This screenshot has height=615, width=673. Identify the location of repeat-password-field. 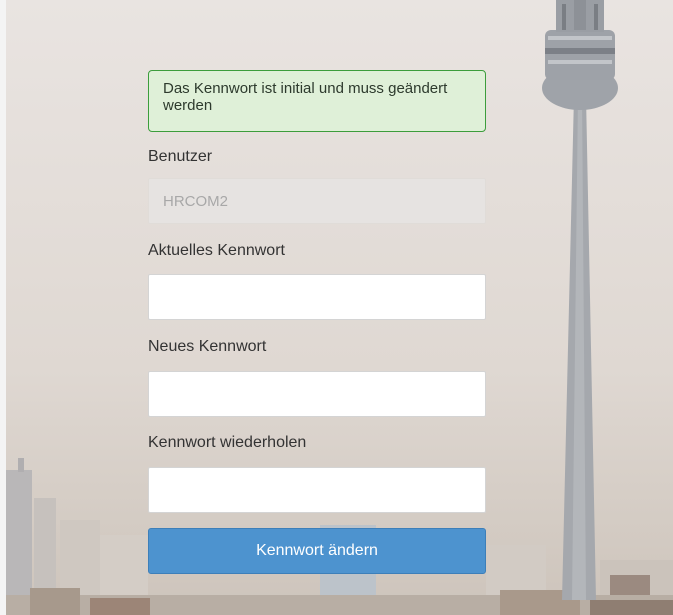
(317, 490).